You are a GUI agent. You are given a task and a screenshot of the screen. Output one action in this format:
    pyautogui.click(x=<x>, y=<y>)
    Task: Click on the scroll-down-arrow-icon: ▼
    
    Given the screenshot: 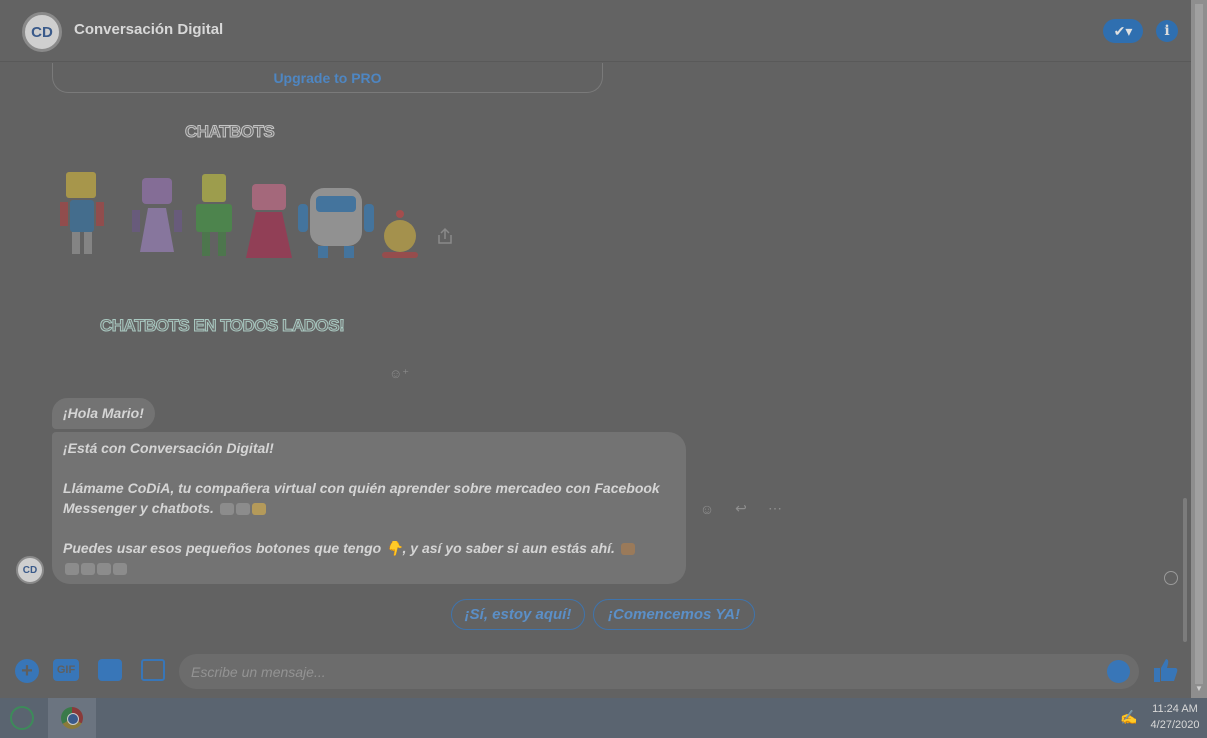 What is the action you would take?
    pyautogui.click(x=1199, y=688)
    